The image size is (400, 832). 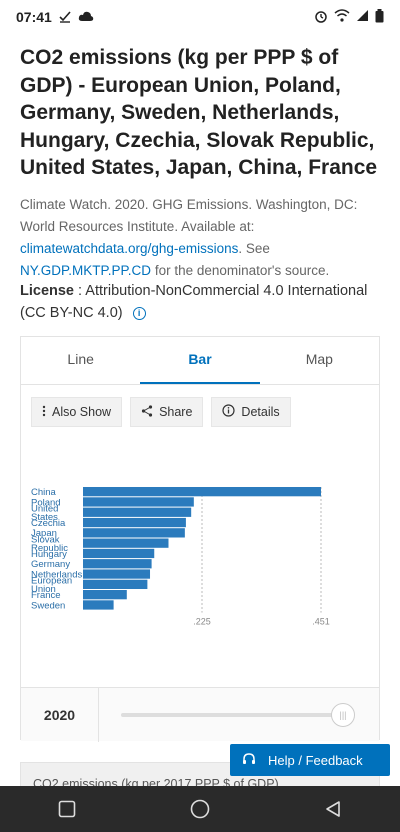 What do you see at coordinates (65, 17) in the screenshot?
I see `download-done-icon` at bounding box center [65, 17].